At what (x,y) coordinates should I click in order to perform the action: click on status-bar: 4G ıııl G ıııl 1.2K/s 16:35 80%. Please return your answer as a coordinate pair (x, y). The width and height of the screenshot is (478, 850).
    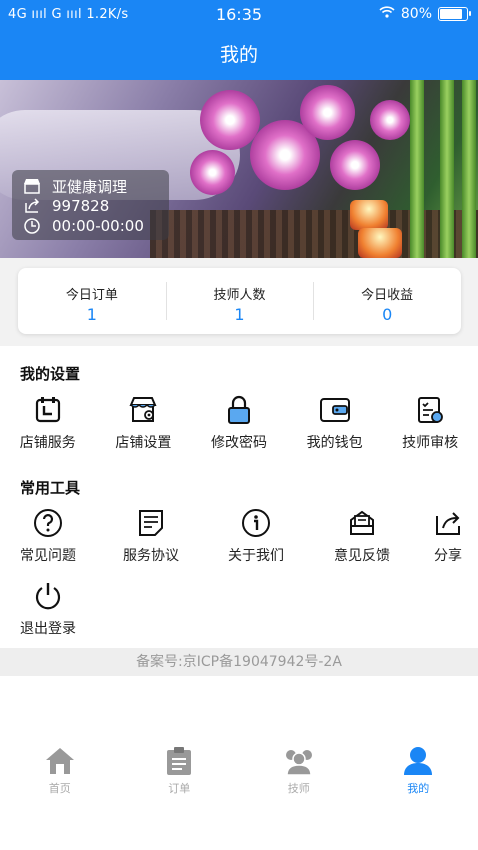
    Looking at the image, I should click on (239, 15).